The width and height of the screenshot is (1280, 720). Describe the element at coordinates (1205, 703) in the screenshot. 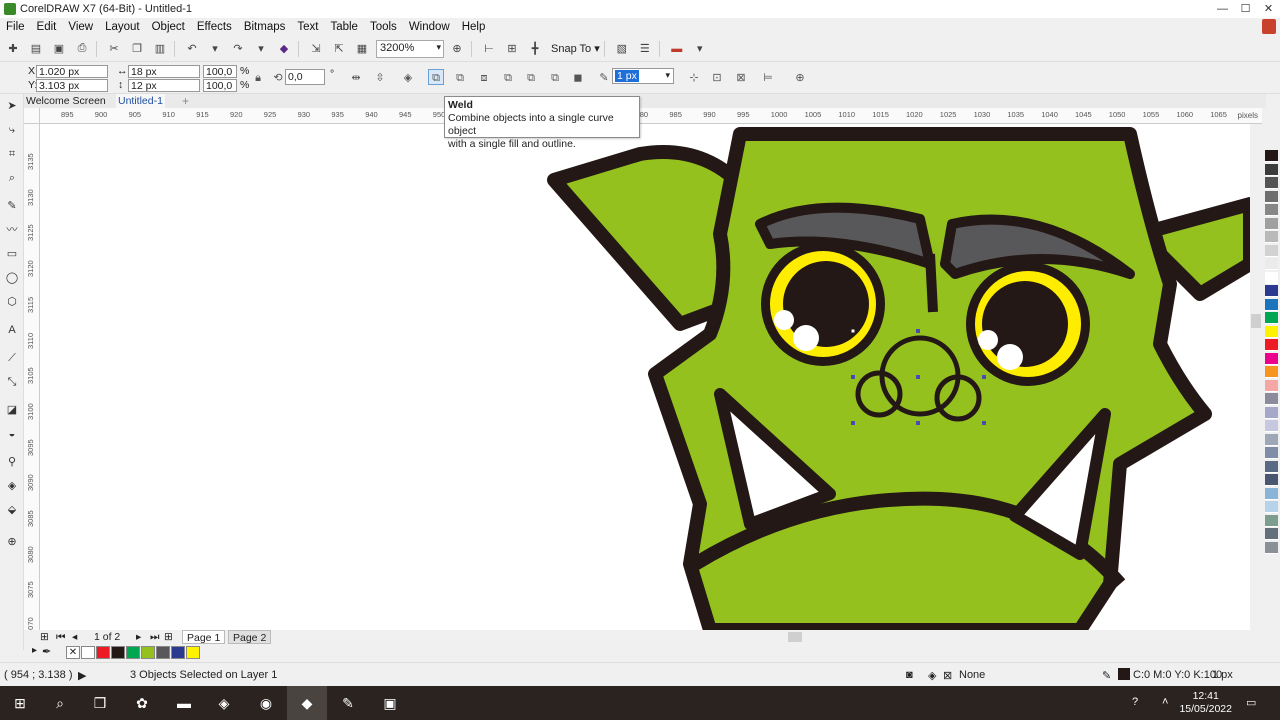

I see `taskbar-clock: 12:41 15/05/2022` at that location.